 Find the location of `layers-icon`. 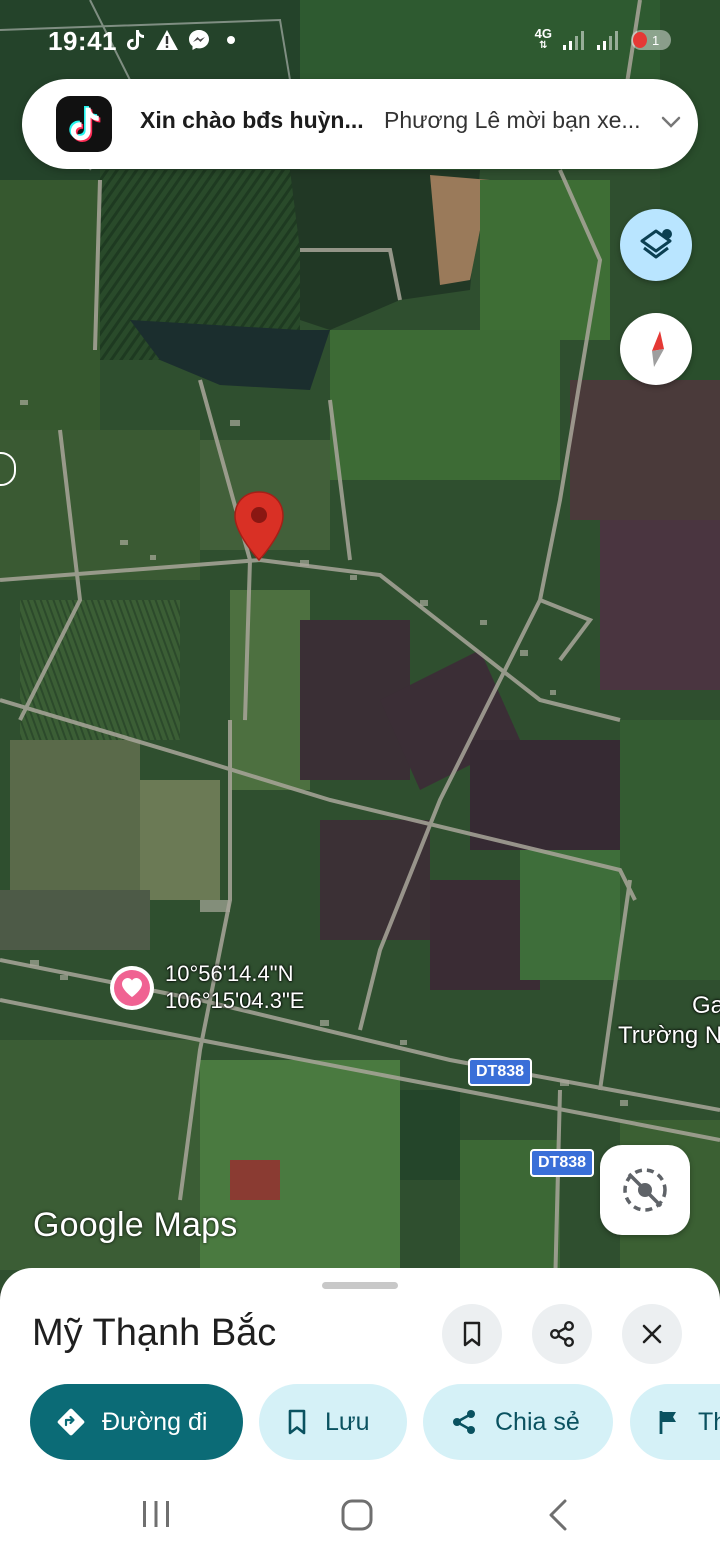

layers-icon is located at coordinates (656, 244).